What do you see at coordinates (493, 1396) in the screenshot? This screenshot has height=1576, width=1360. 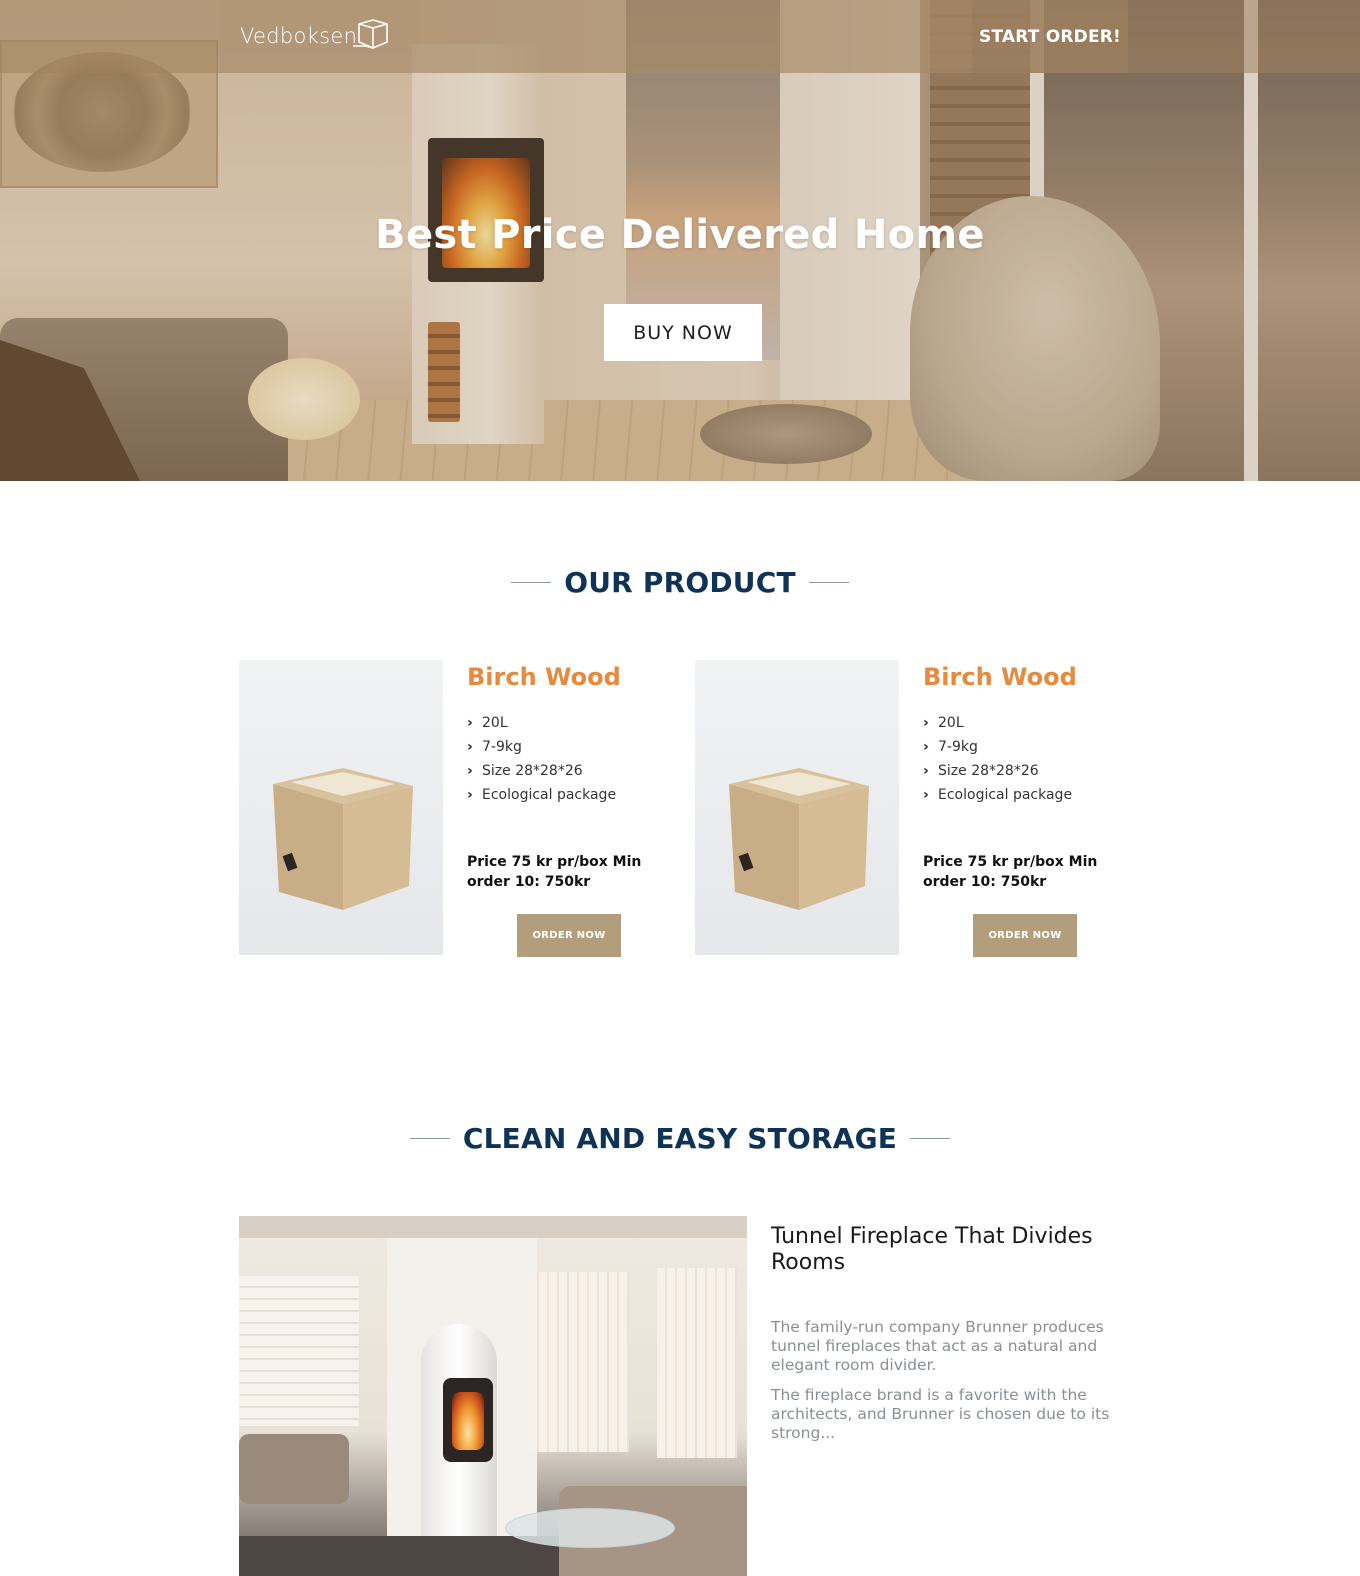 I see `storage-fireplace-image` at bounding box center [493, 1396].